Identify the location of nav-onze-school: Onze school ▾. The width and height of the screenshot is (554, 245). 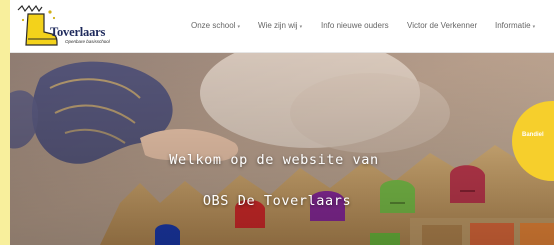
(215, 25).